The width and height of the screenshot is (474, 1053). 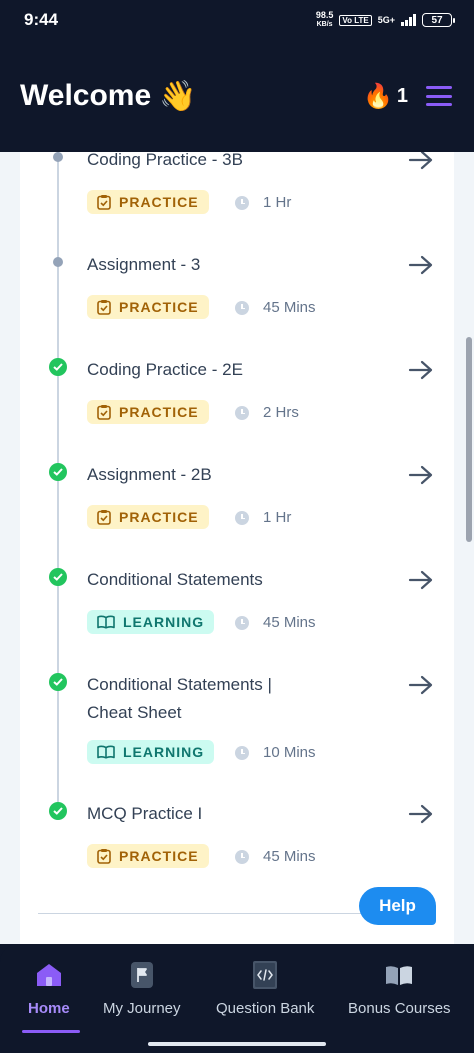 What do you see at coordinates (408, 20) in the screenshot?
I see `signal-icon` at bounding box center [408, 20].